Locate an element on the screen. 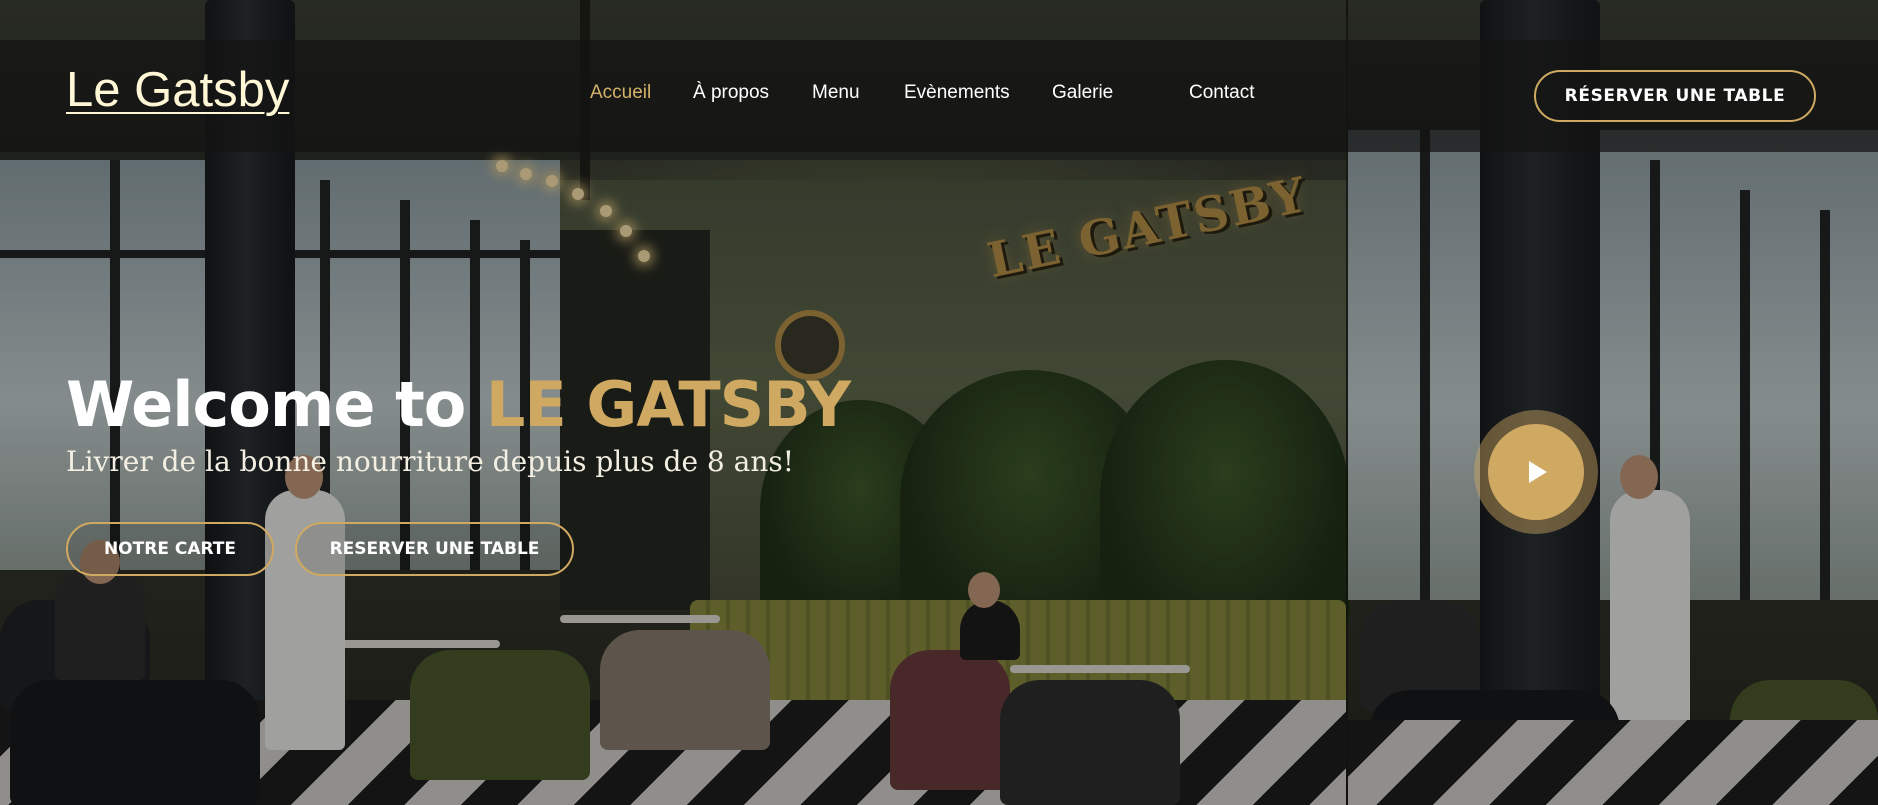  video-play-button is located at coordinates (1536, 472).